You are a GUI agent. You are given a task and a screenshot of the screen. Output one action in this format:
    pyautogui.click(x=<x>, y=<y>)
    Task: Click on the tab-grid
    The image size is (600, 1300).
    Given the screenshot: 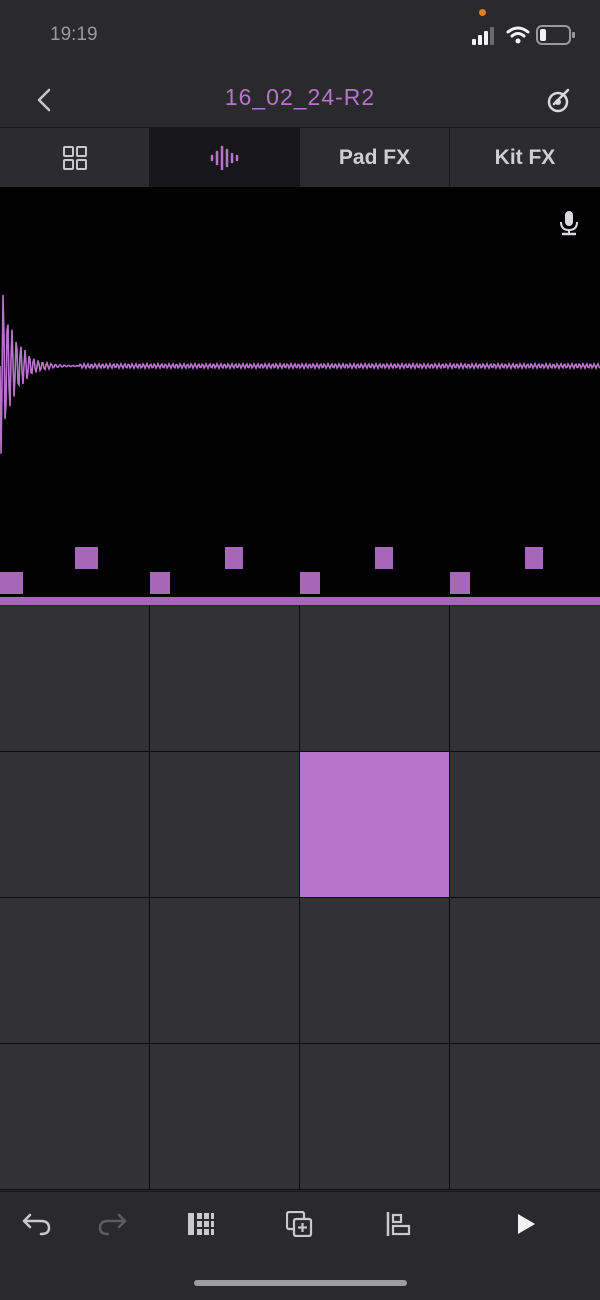 What is the action you would take?
    pyautogui.click(x=75, y=157)
    